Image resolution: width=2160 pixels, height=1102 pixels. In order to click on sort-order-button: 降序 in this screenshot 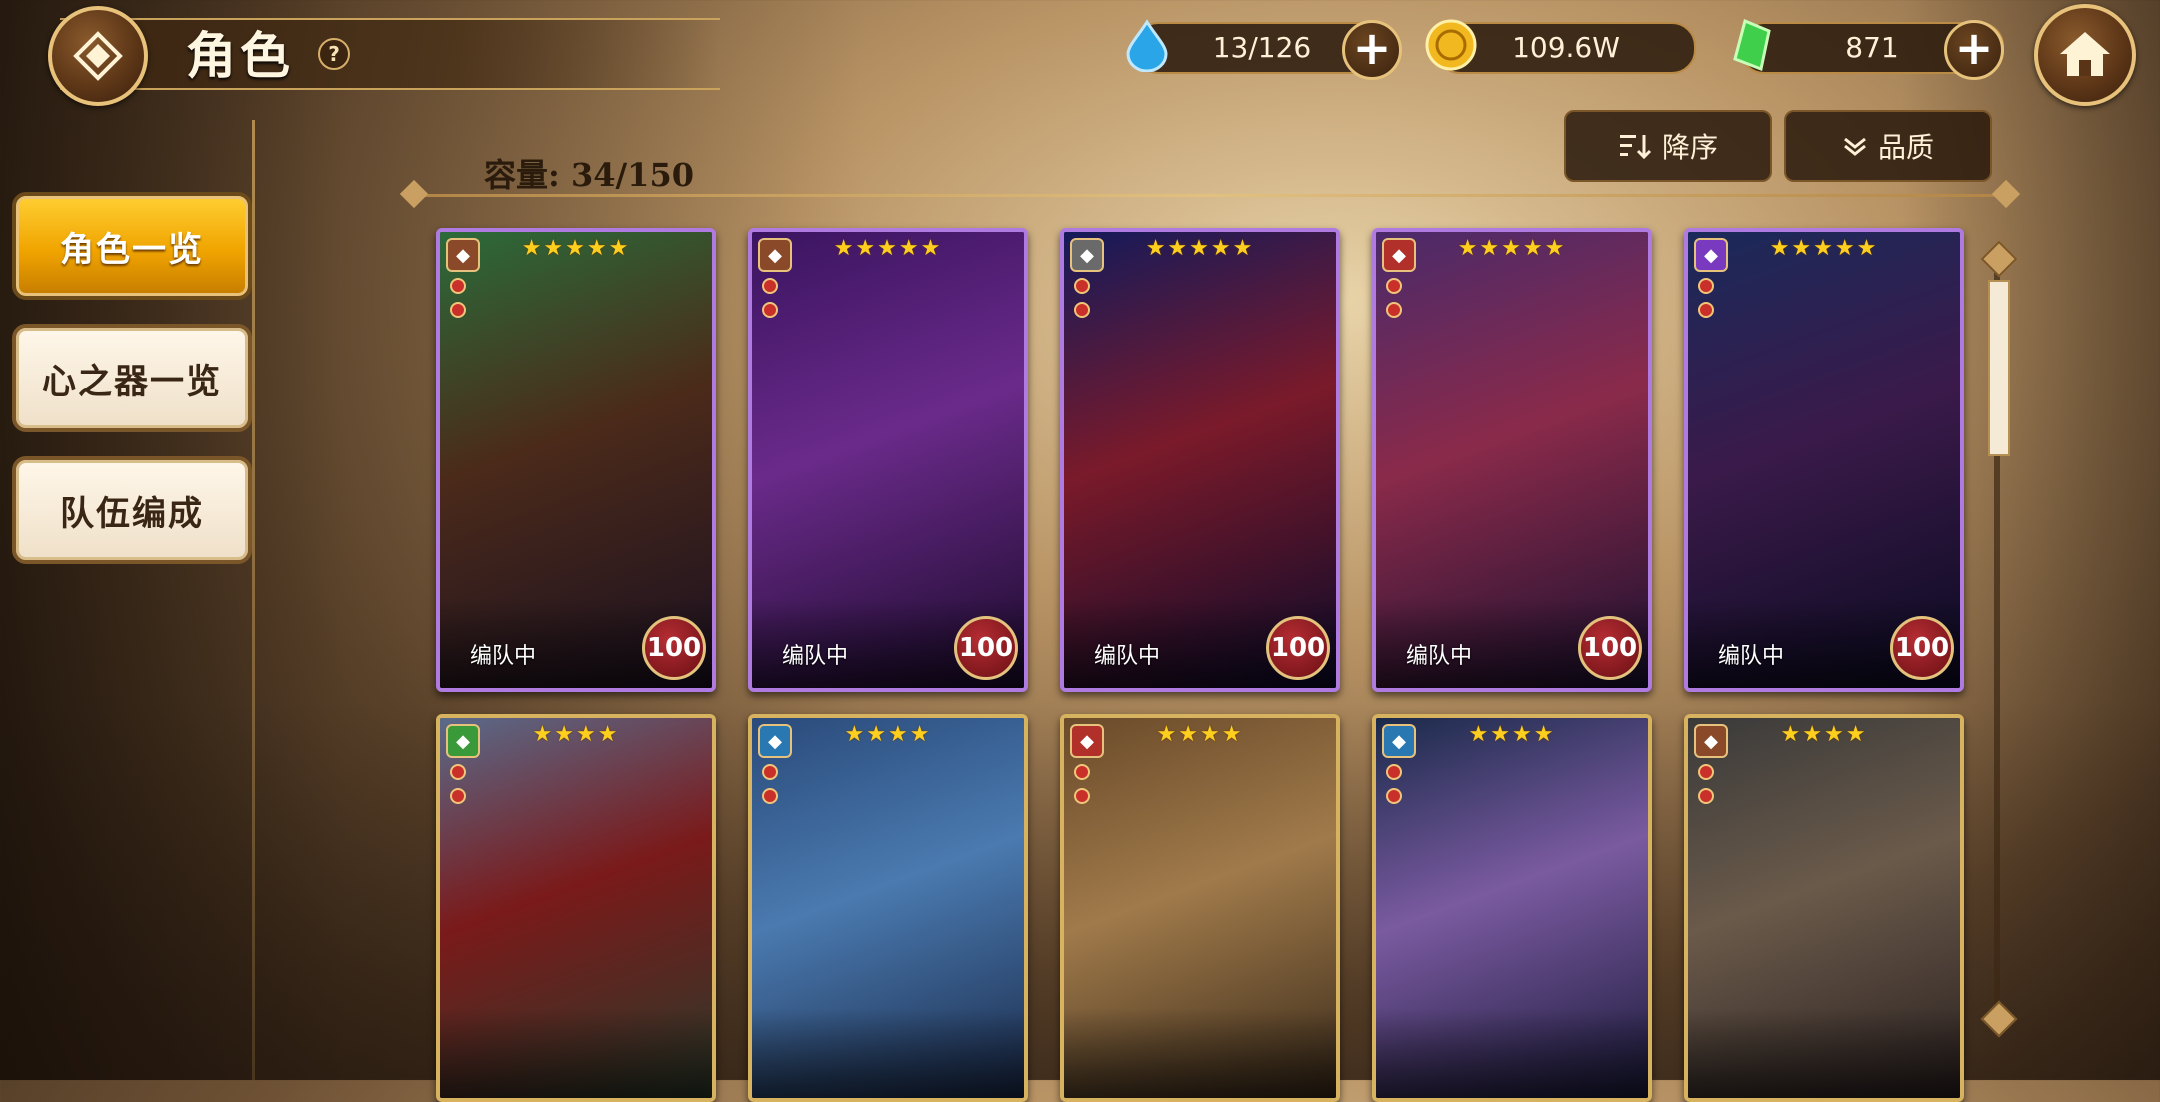, I will do `click(1668, 146)`.